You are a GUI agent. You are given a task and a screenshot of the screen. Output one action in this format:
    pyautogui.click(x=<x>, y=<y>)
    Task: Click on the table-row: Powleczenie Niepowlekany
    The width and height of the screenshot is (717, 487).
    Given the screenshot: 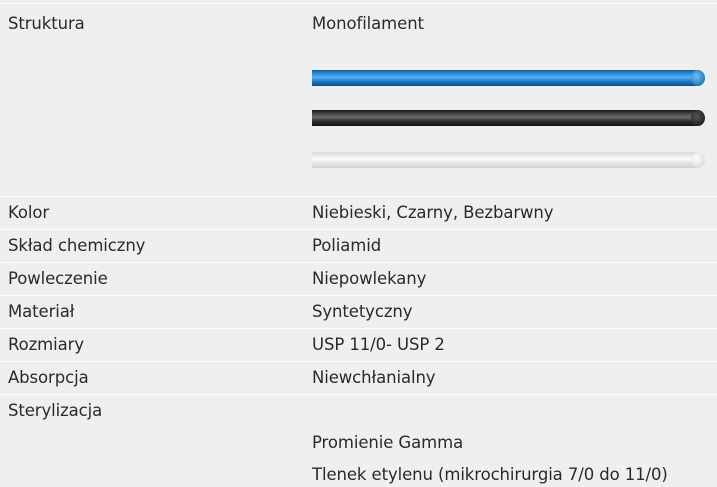 What is the action you would take?
    pyautogui.click(x=358, y=278)
    